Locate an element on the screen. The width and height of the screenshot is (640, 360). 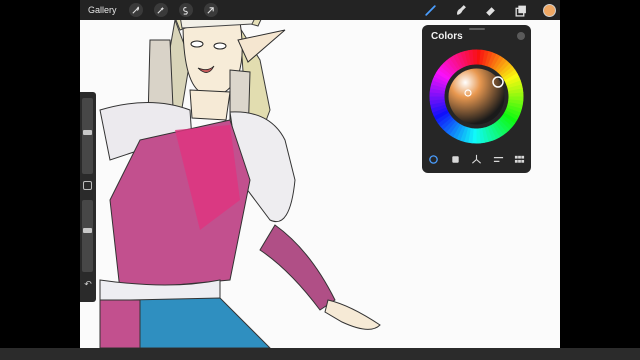
smudge-icon is located at coordinates (460, 10).